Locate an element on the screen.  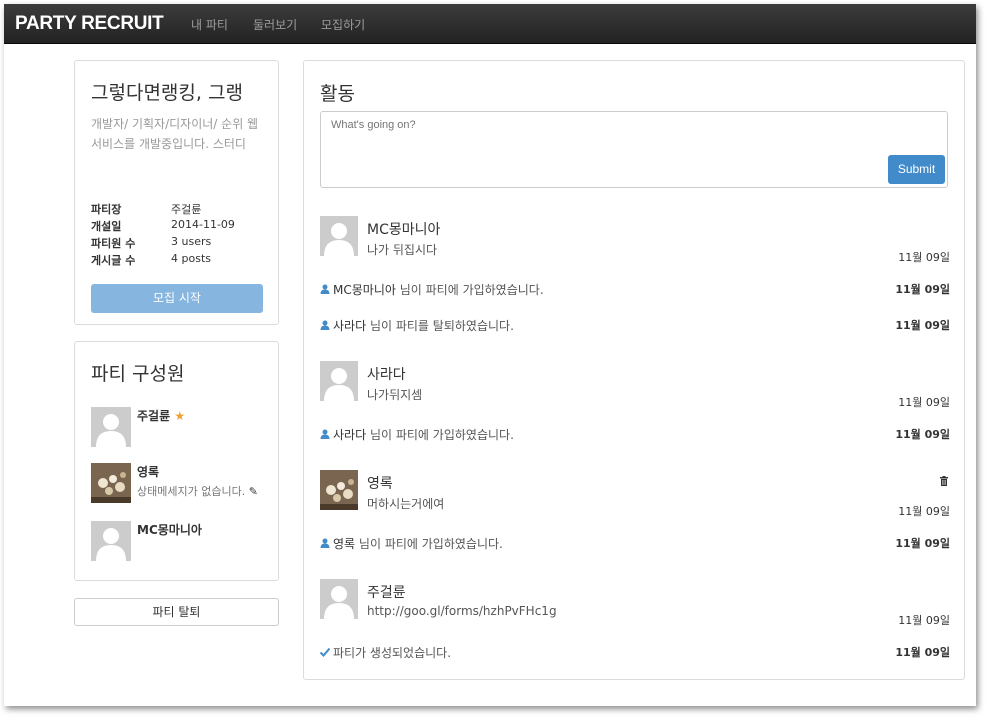
navbar: PARTY RECRUIT 내 파티 둘러보기 모집하기 is located at coordinates (490, 24).